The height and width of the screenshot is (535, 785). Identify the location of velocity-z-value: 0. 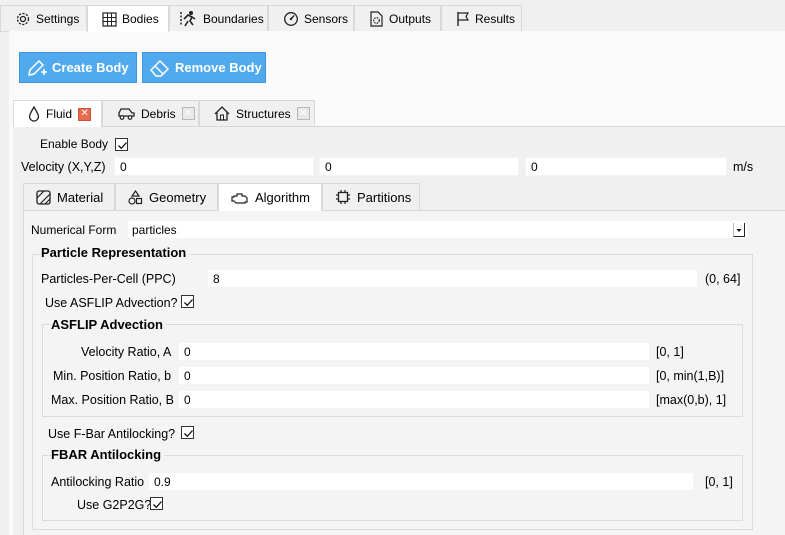
(534, 166).